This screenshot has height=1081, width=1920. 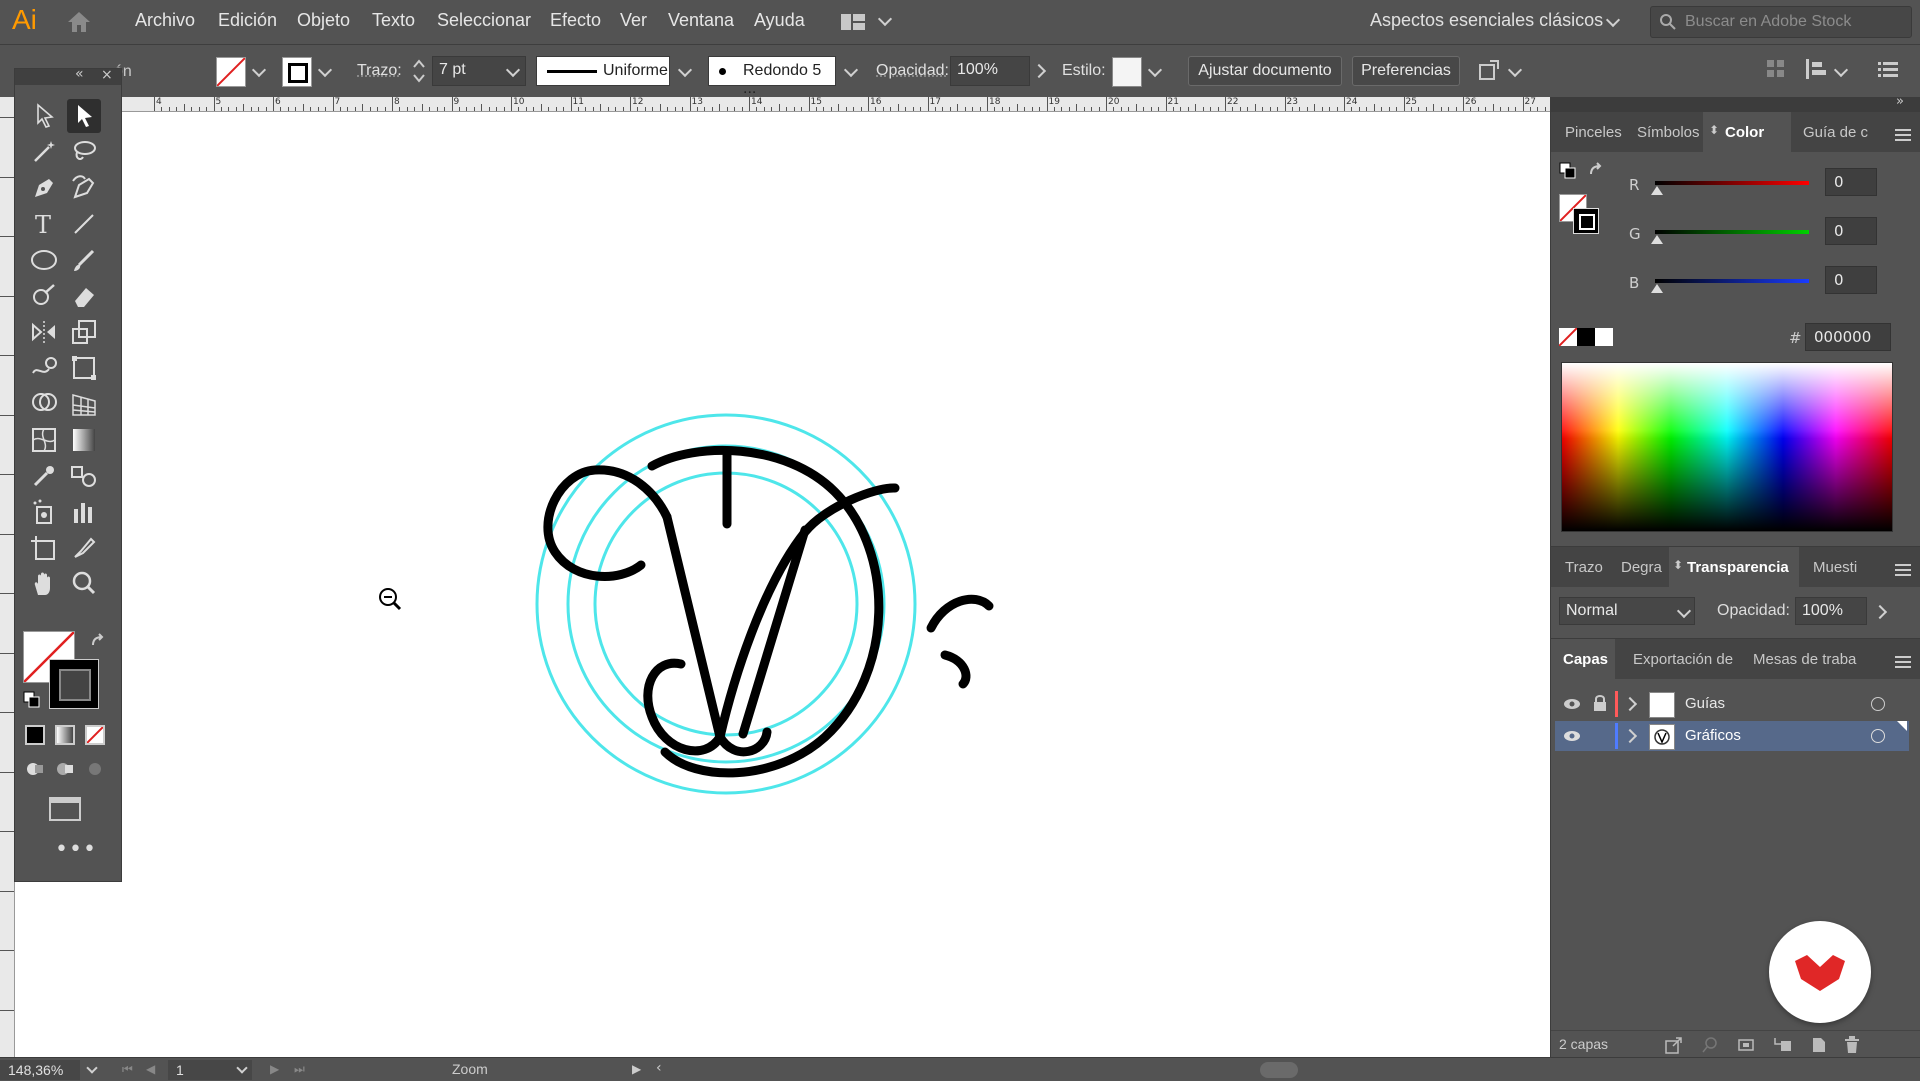 I want to click on transparency-opacity-field: 100%, so click(x=1831, y=611).